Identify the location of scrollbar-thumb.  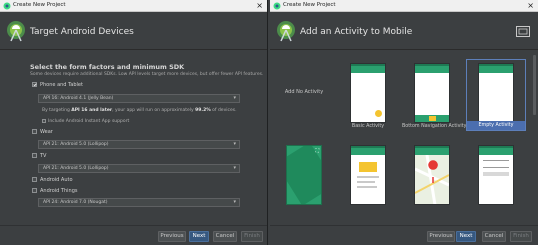
(534, 85).